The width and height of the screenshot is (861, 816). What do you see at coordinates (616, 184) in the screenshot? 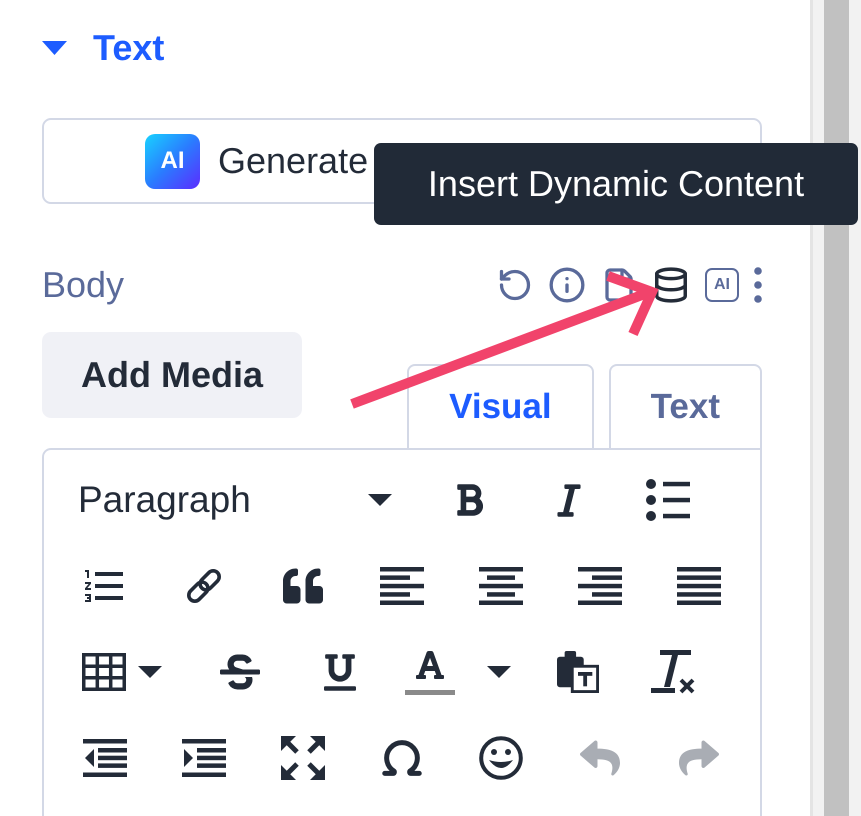
I see `tooltip: Insert Dynamic Content` at bounding box center [616, 184].